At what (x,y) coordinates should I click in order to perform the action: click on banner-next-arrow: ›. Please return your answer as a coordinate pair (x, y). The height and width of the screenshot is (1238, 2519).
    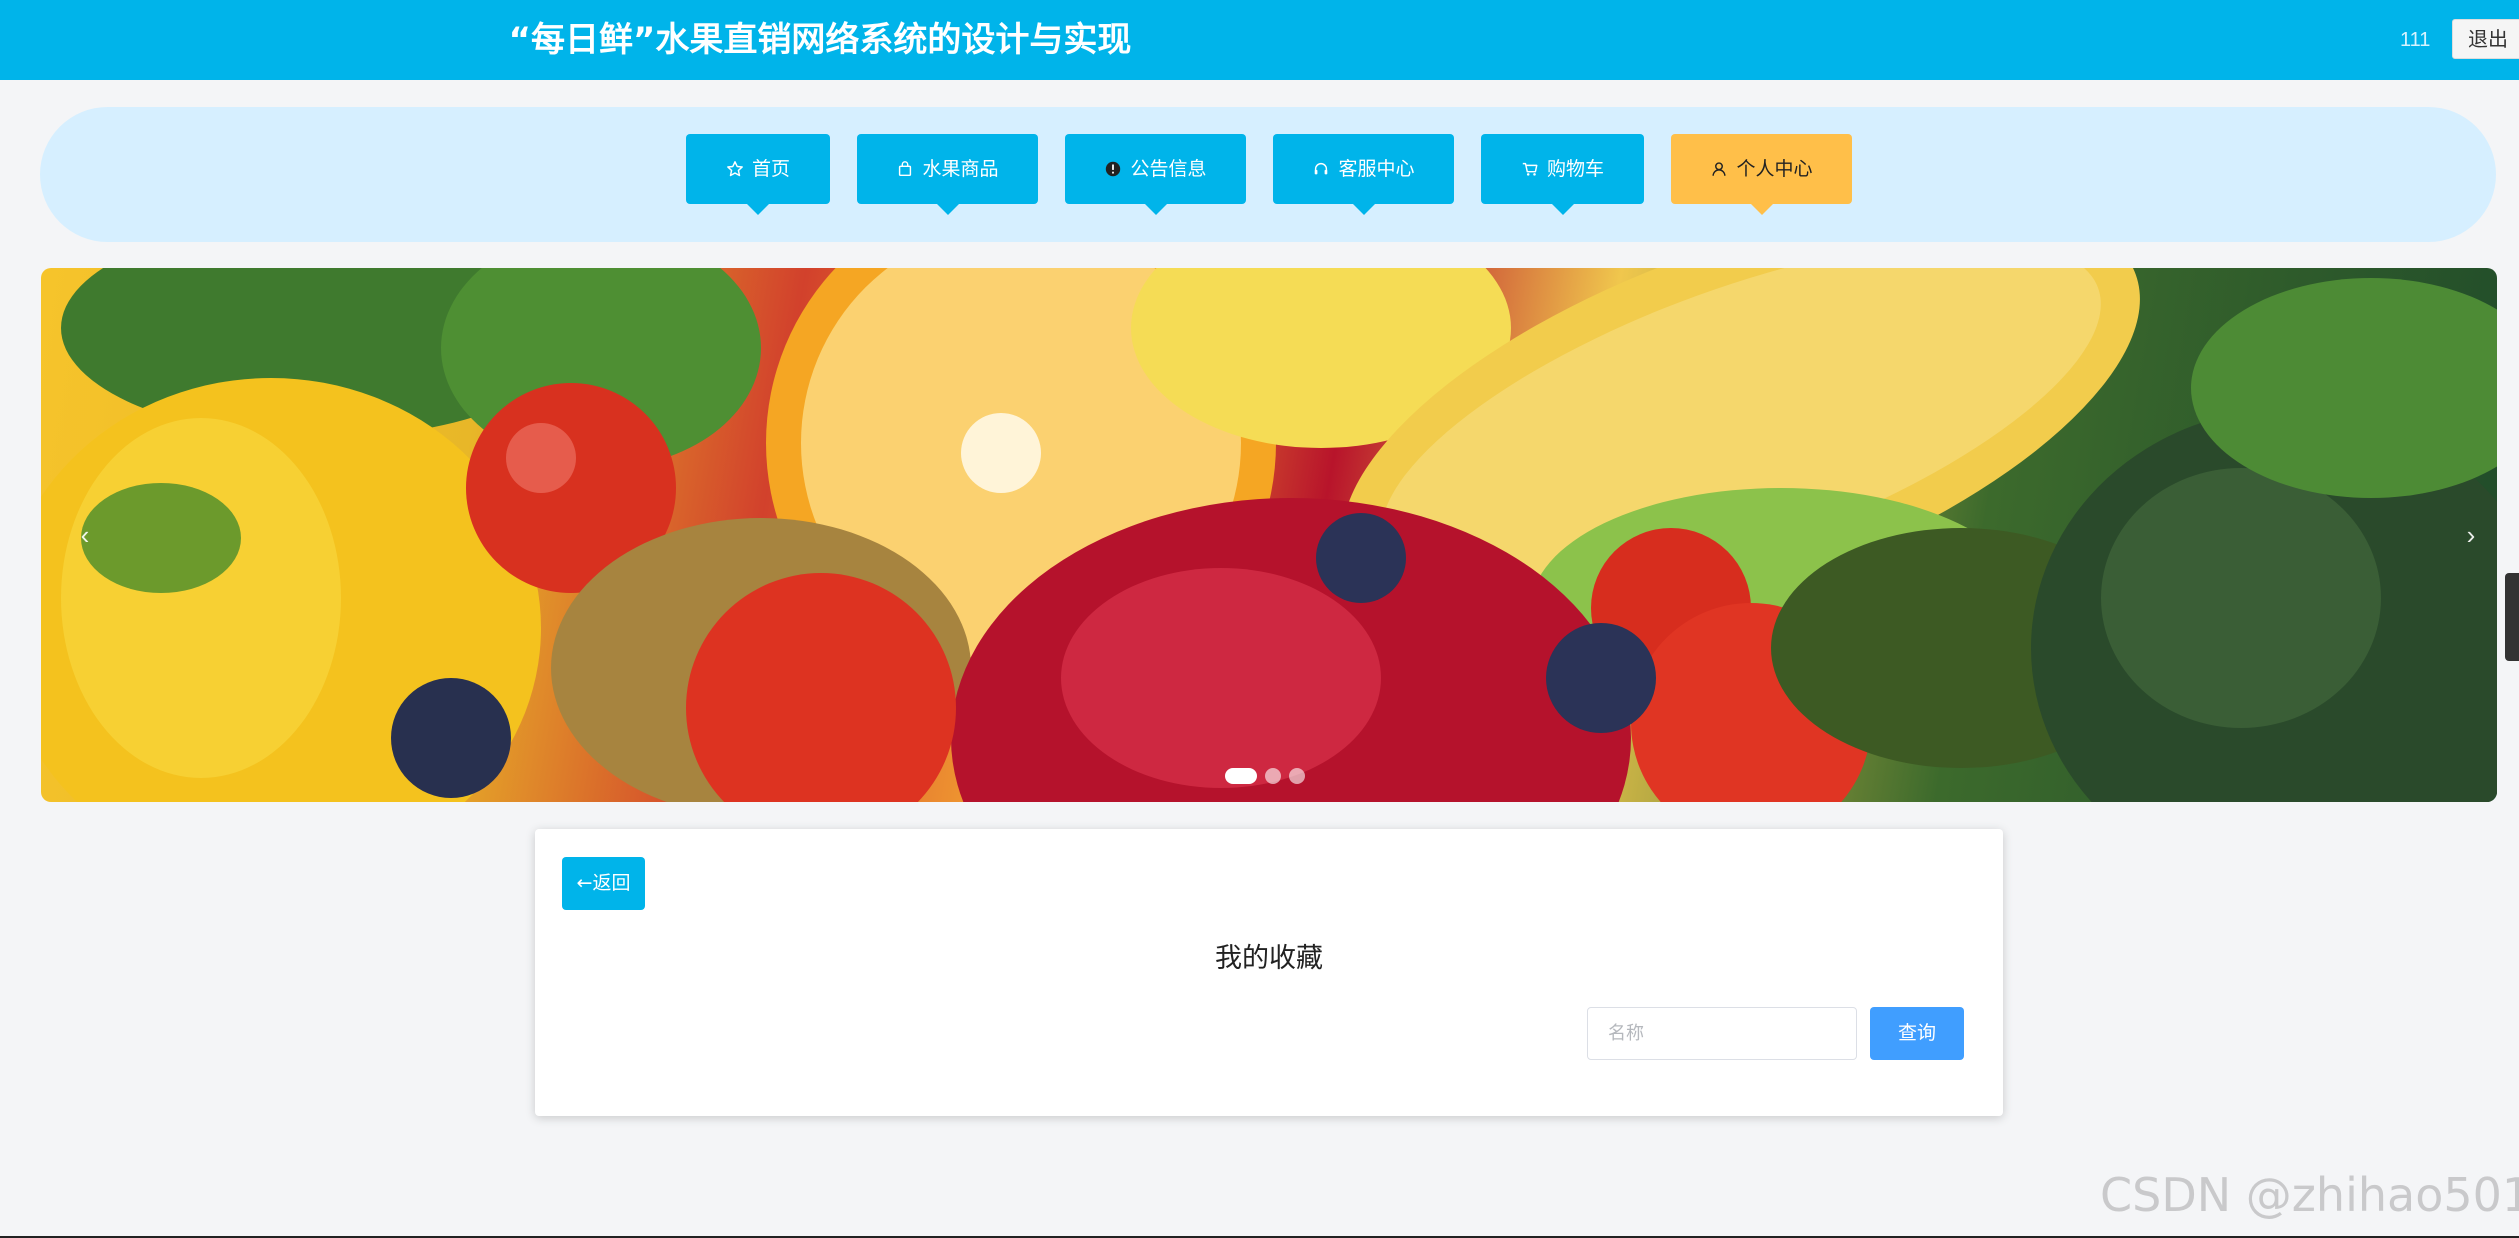
    Looking at the image, I should click on (2471, 535).